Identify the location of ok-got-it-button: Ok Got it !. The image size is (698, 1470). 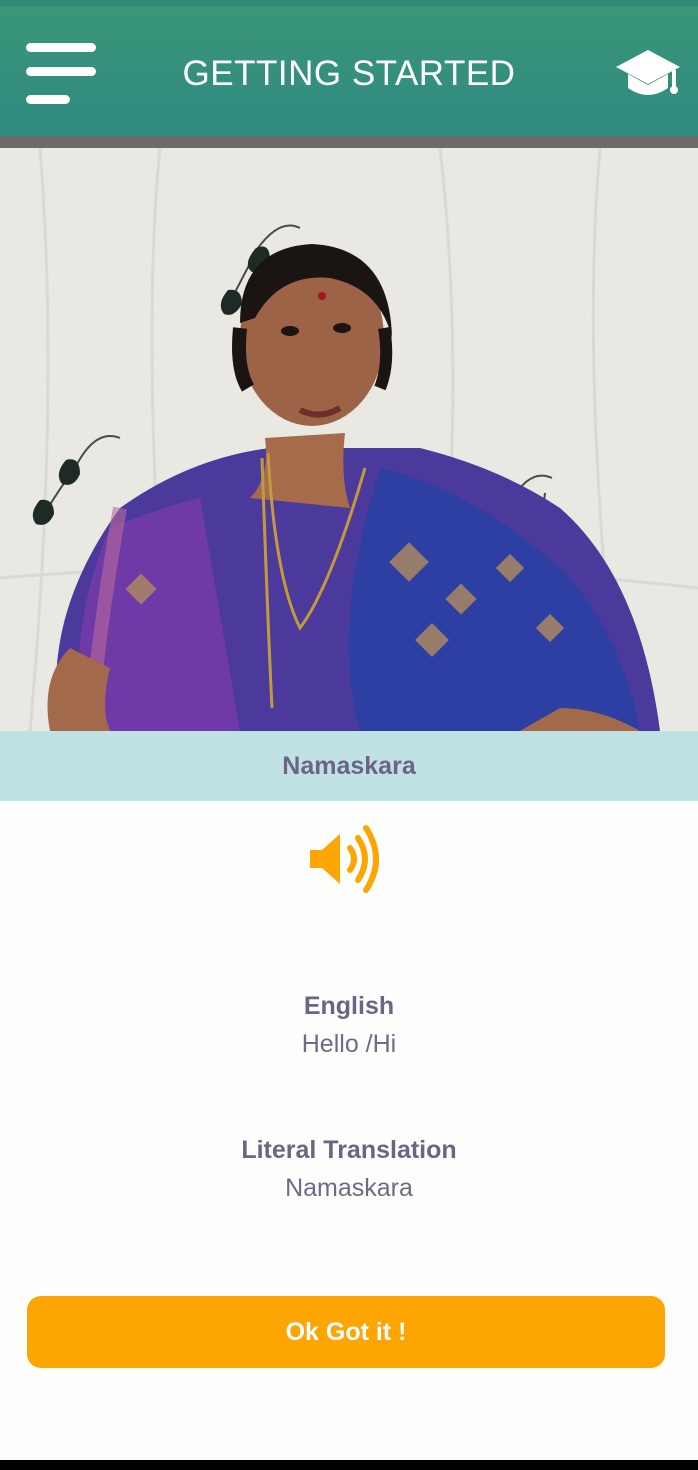
(346, 1332).